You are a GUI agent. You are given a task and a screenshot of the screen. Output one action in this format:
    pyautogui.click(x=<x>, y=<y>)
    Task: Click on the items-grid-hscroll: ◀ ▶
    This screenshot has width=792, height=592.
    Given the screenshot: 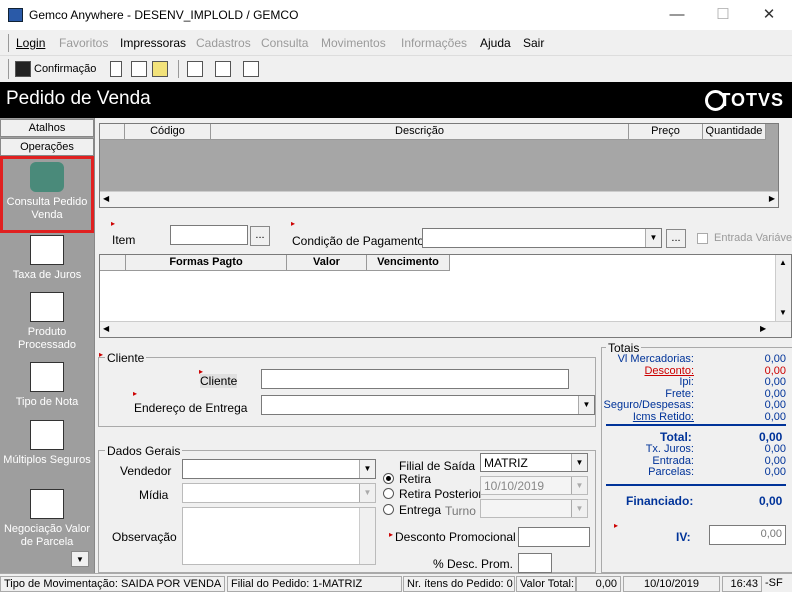 What is the action you would take?
    pyautogui.click(x=439, y=199)
    